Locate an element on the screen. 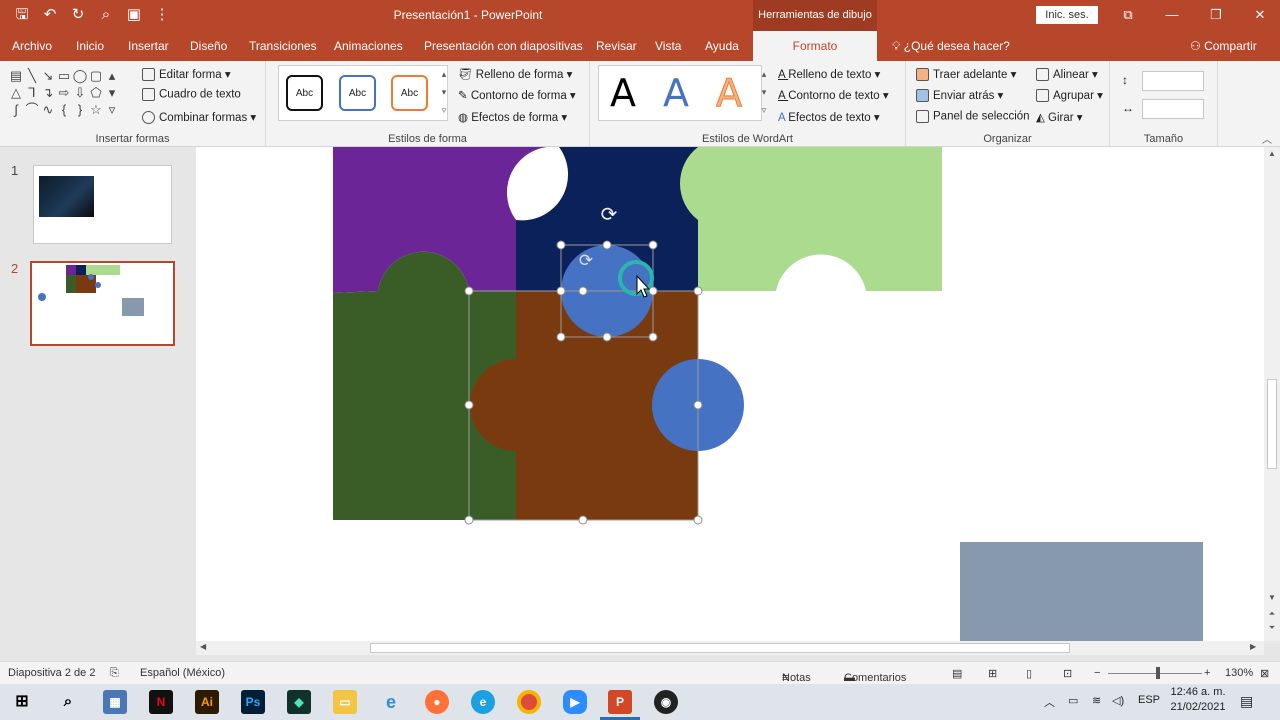 This screenshot has width=1280, height=720. merge-shapes-button: Combinar formas ▾ is located at coordinates (199, 117).